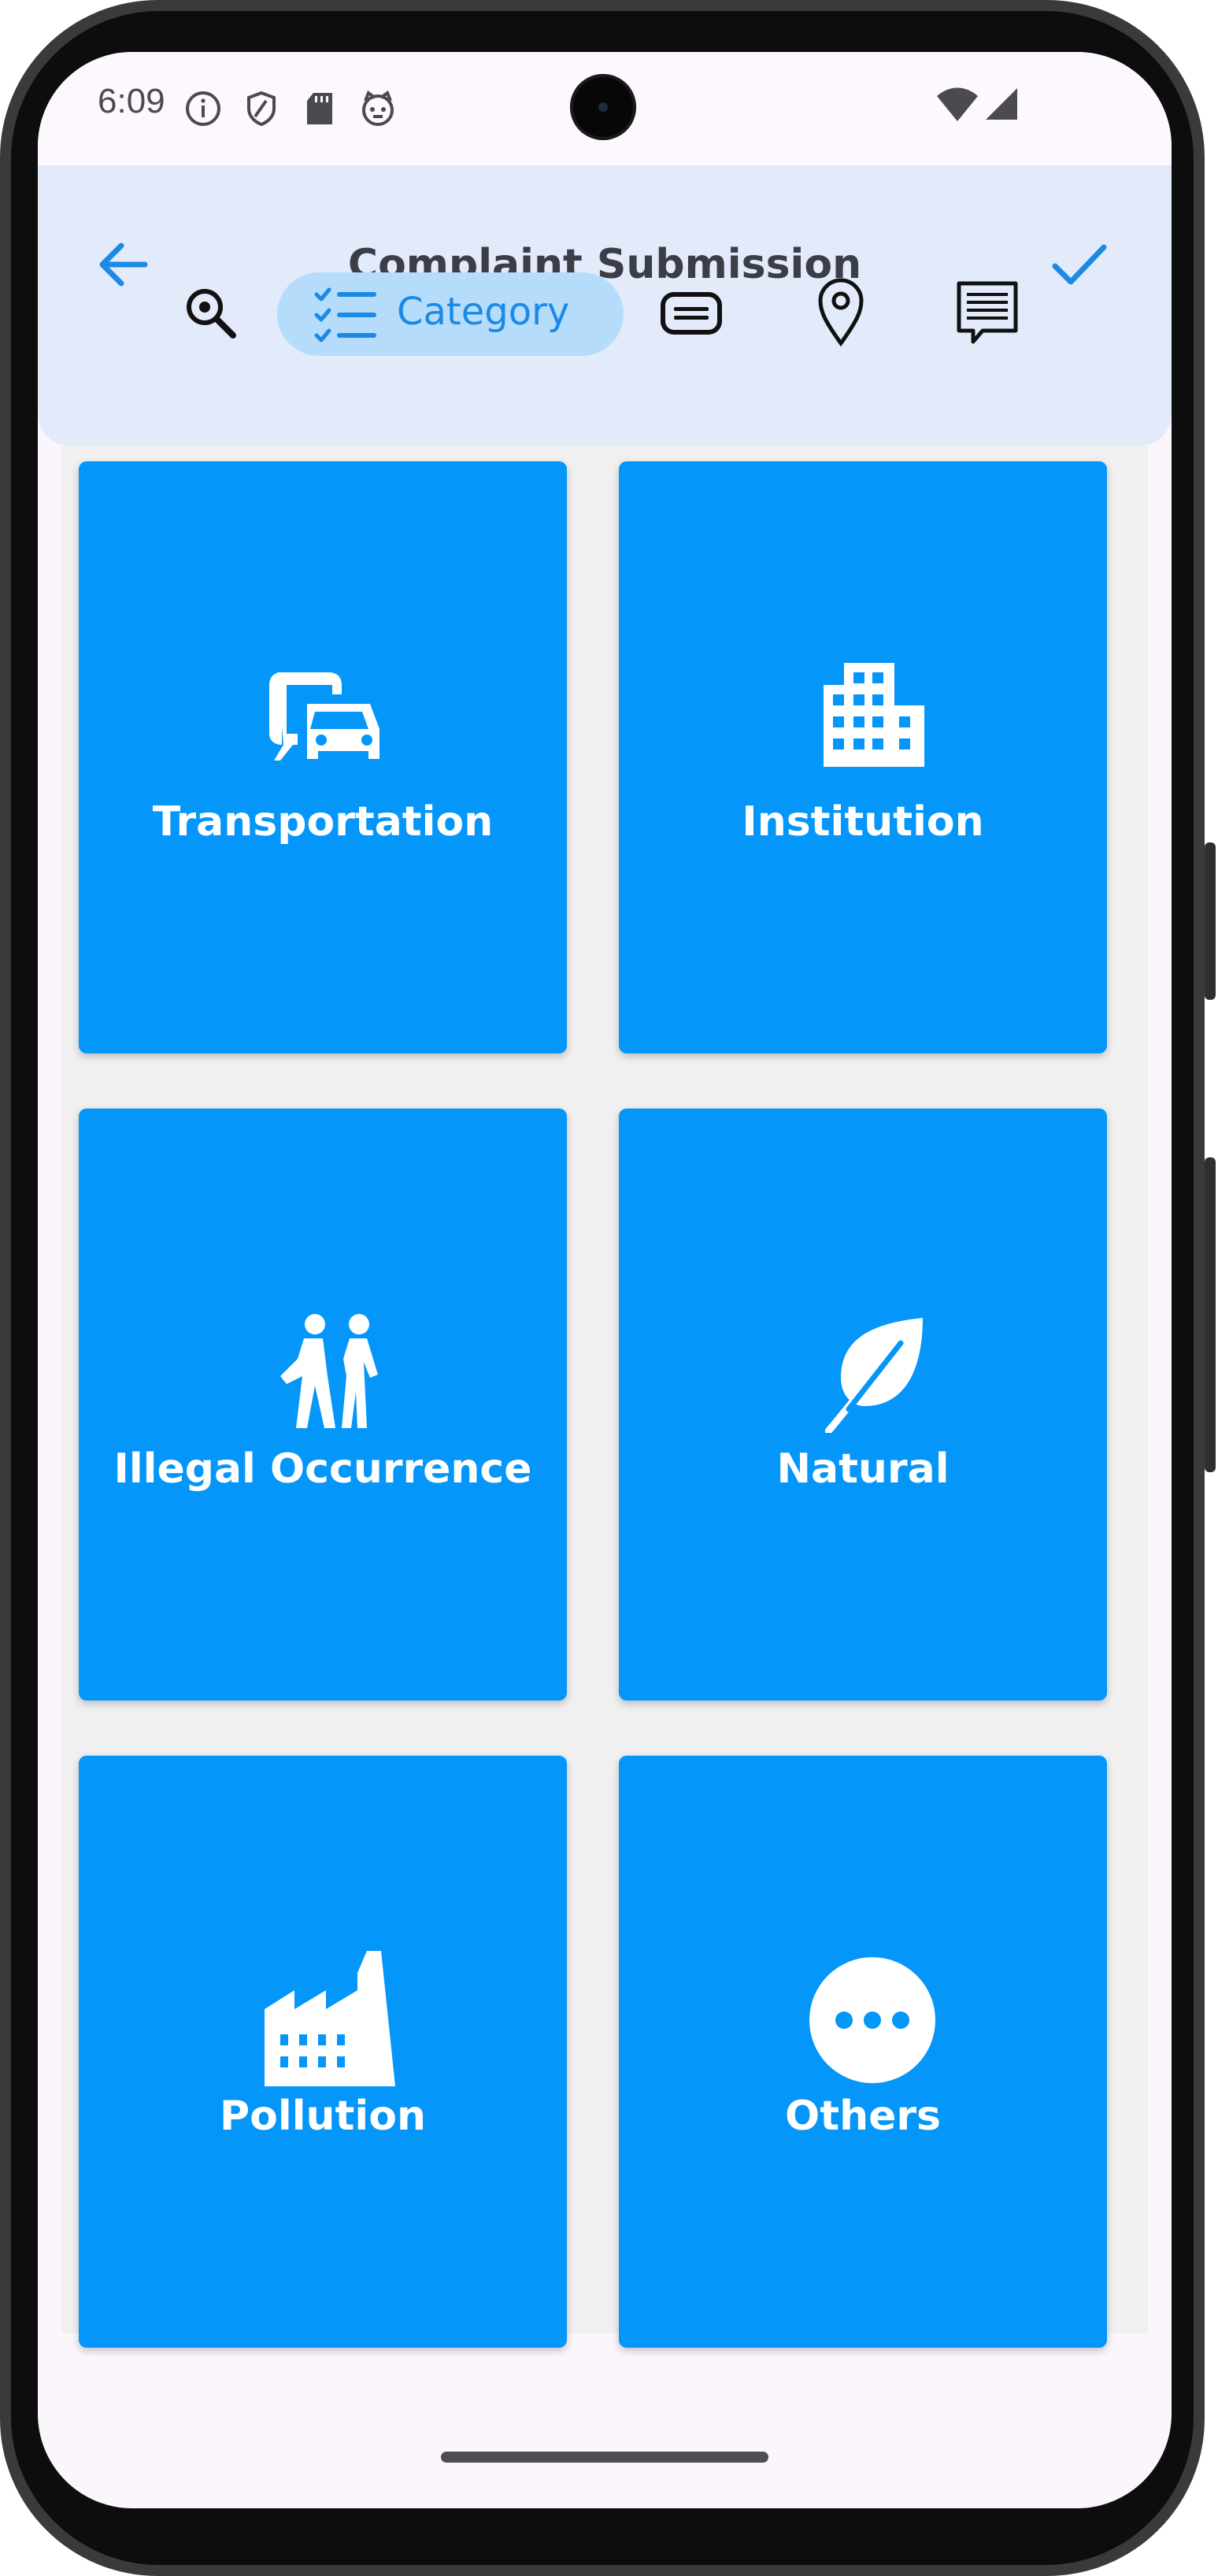 The height and width of the screenshot is (2576, 1218). I want to click on category-illegal-occurrence: Illegal Occurrence, so click(323, 1404).